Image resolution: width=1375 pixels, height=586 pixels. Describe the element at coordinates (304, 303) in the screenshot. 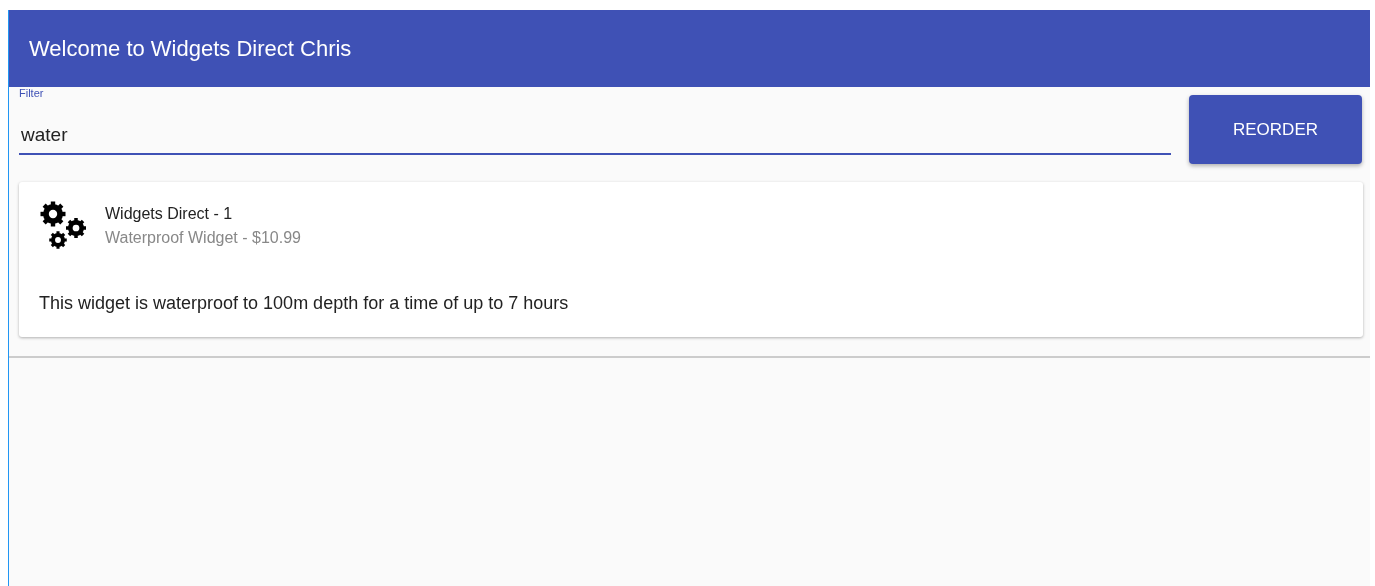

I see `item-description: This widget is waterproof to 100m depth for a time of up to 7 hours` at that location.